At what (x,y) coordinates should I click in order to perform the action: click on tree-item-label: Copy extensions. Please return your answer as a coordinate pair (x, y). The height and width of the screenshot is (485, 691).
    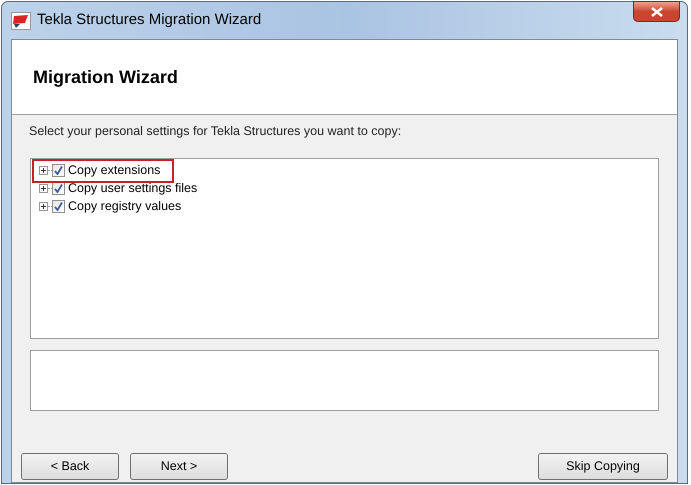
    Looking at the image, I should click on (114, 170).